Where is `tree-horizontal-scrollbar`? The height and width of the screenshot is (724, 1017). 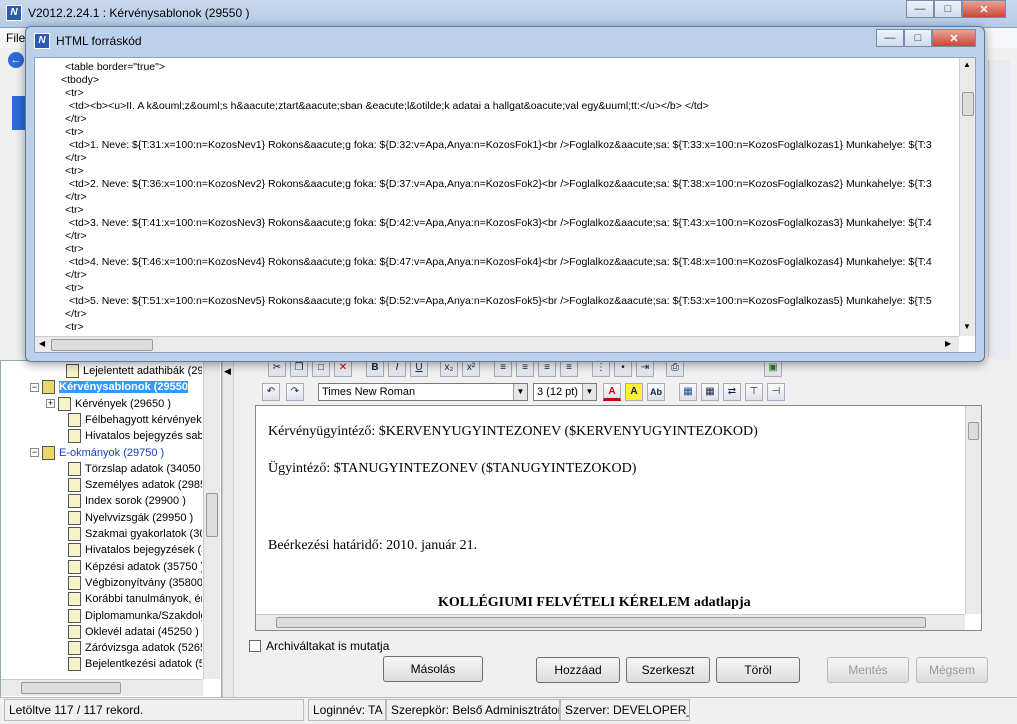 tree-horizontal-scrollbar is located at coordinates (102, 687).